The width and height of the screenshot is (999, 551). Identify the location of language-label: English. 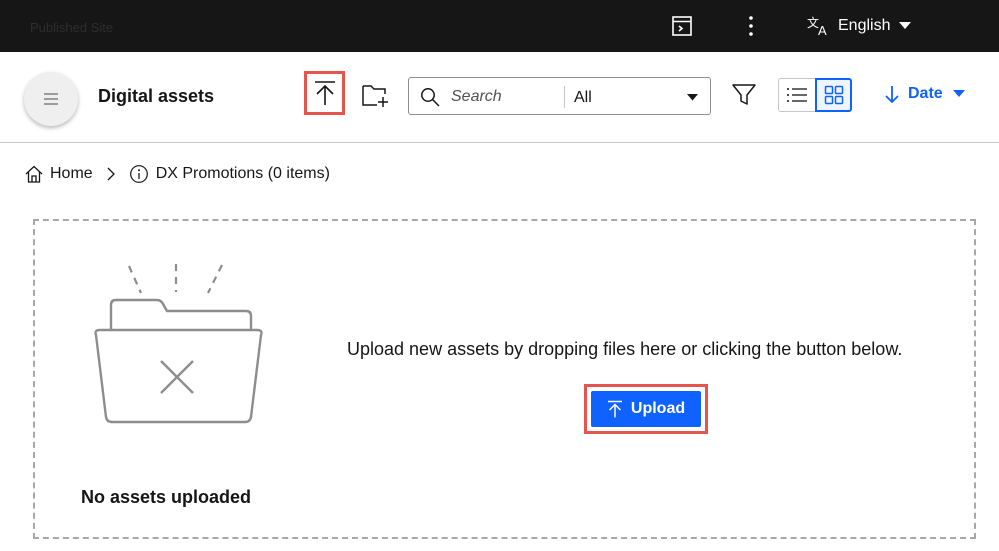
(864, 25).